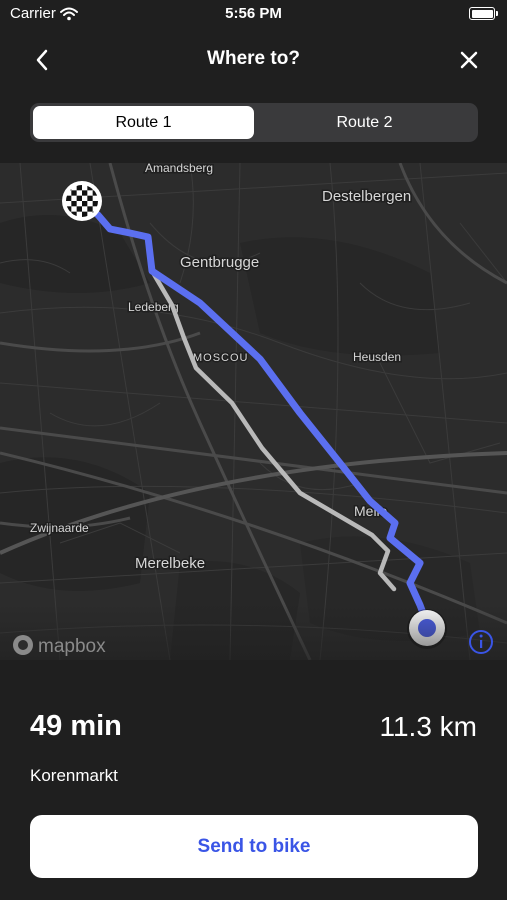 This screenshot has width=507, height=900. I want to click on close-icon, so click(469, 60).